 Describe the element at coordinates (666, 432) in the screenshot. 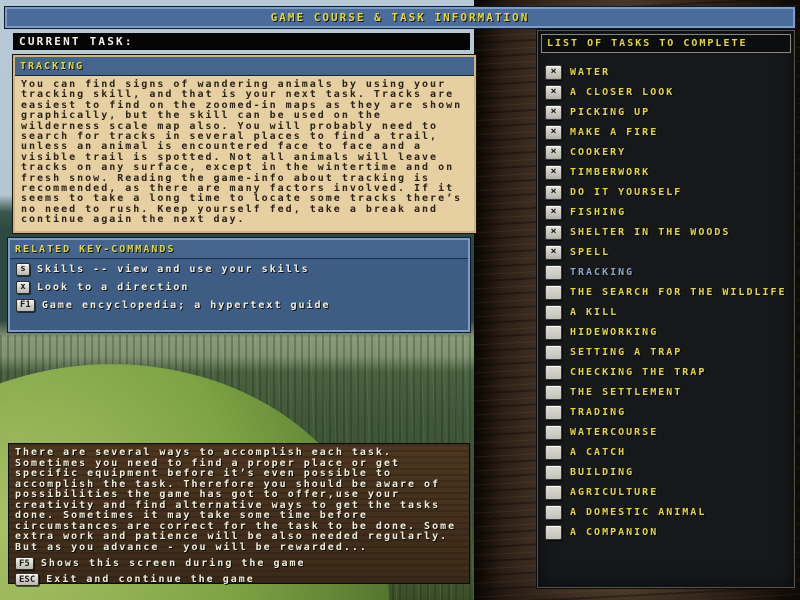

I see `task-list-item: WATERCOURSE` at that location.